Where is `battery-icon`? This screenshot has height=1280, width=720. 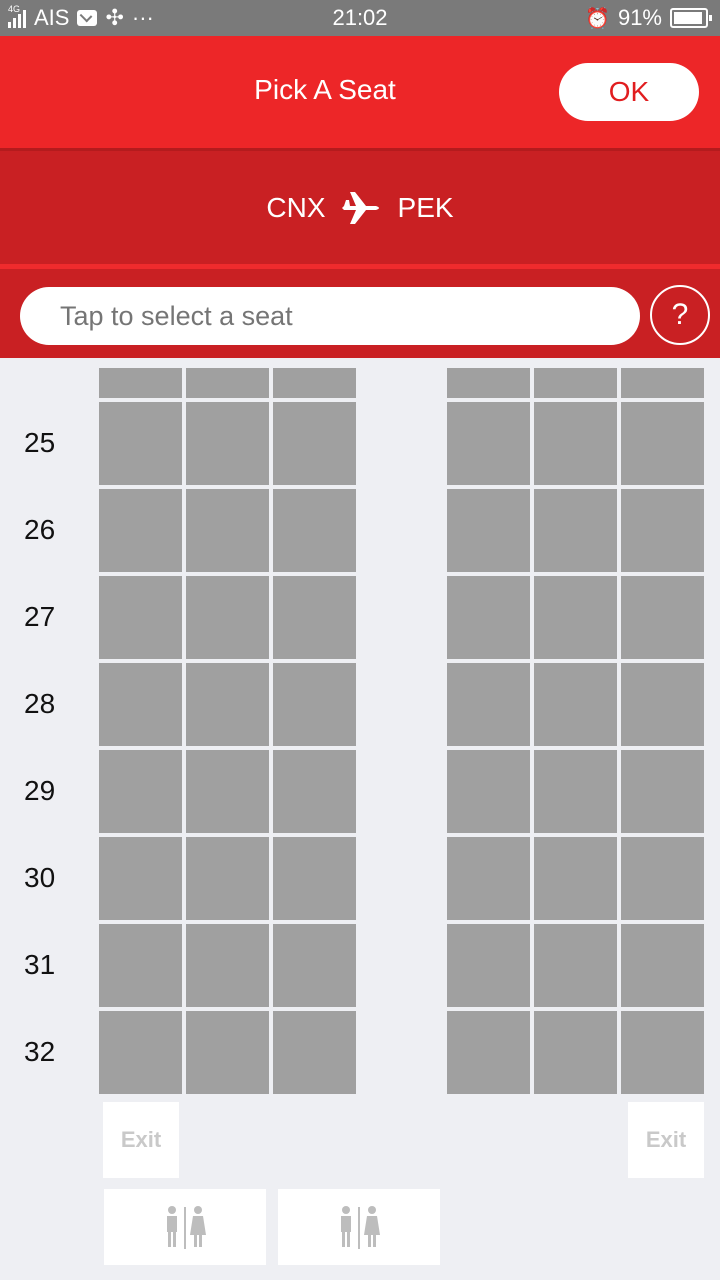 battery-icon is located at coordinates (691, 18).